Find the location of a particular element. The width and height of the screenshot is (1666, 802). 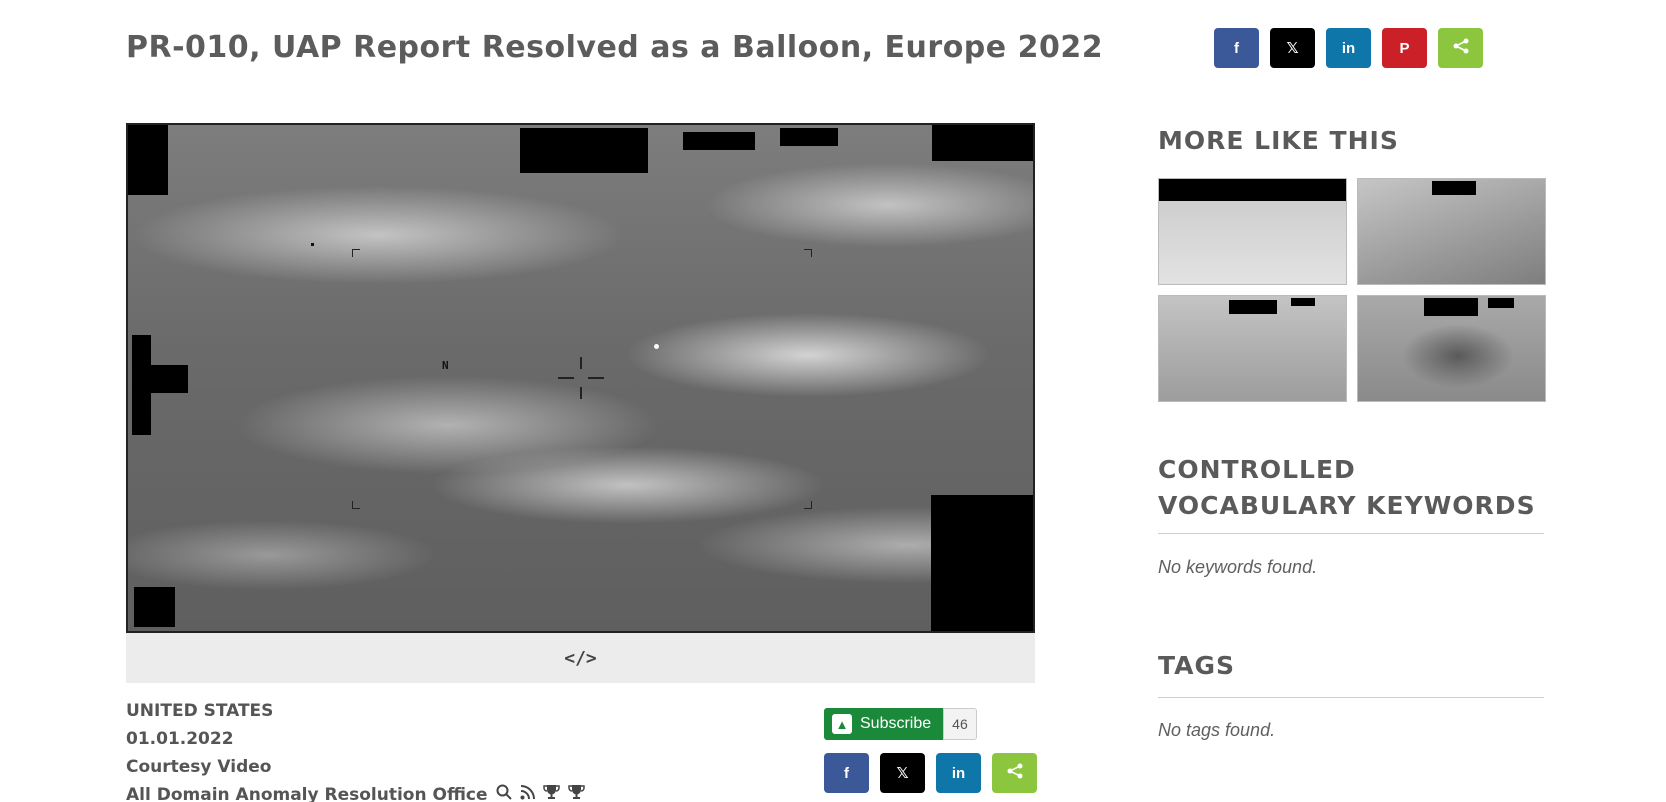

search-icon is located at coordinates (504, 791).